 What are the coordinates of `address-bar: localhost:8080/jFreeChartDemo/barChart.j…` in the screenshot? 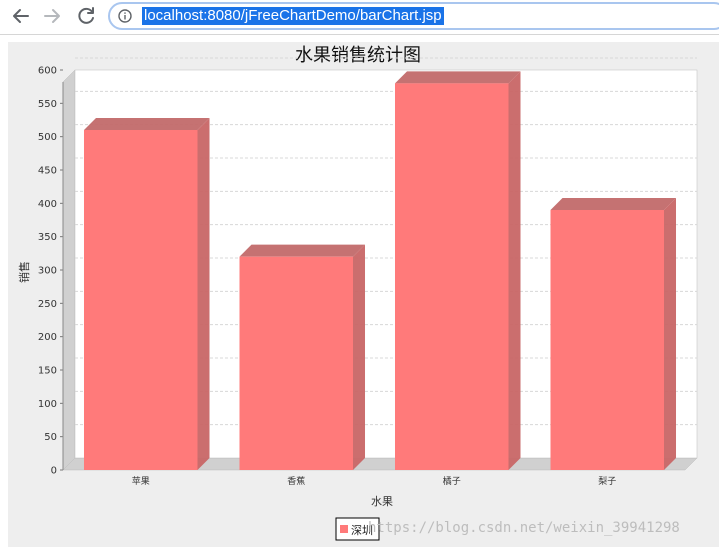 It's located at (413, 16).